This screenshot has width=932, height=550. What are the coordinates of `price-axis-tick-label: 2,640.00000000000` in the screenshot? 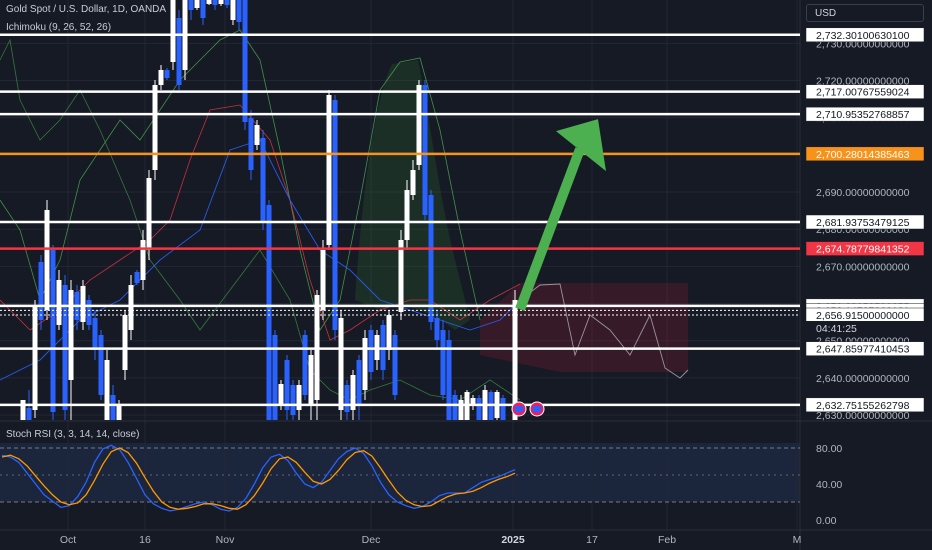 It's located at (863, 379).